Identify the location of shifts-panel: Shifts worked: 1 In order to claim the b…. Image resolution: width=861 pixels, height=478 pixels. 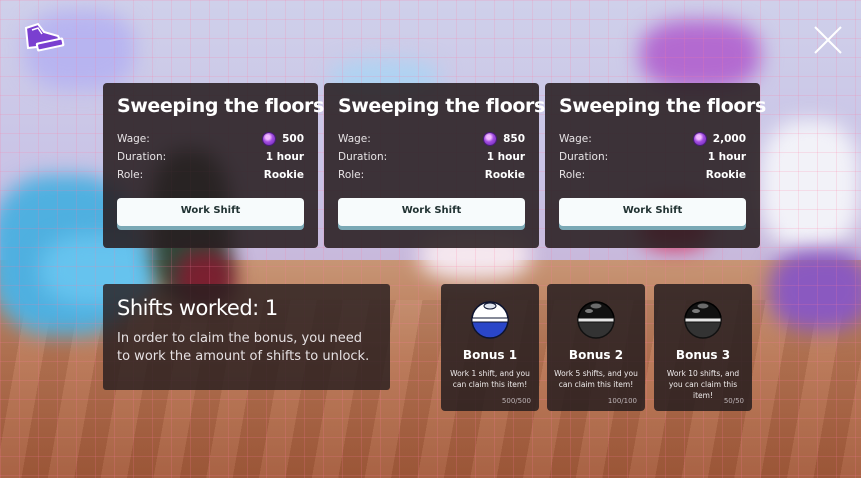
(246, 337).